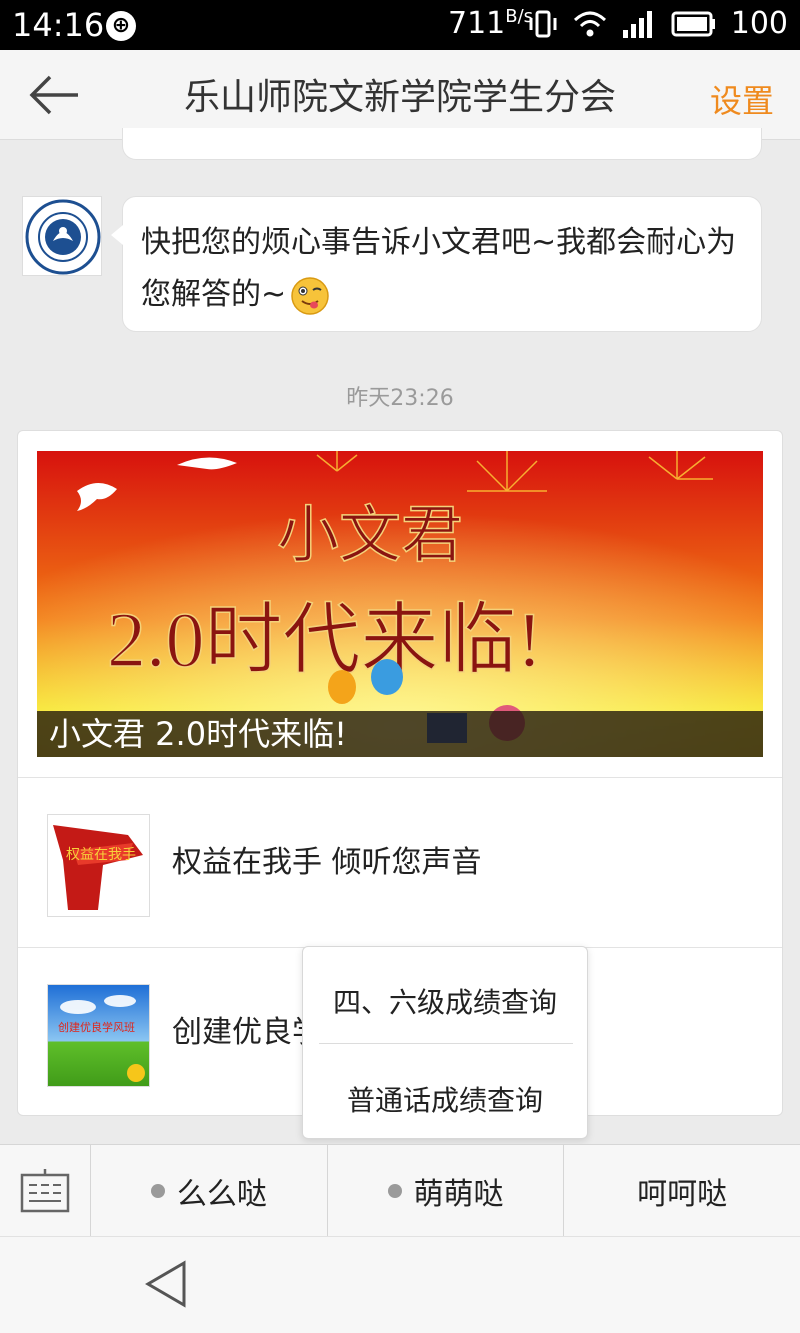  Describe the element at coordinates (370, 536) in the screenshot. I see `banner-art-line1: 小文君` at that location.